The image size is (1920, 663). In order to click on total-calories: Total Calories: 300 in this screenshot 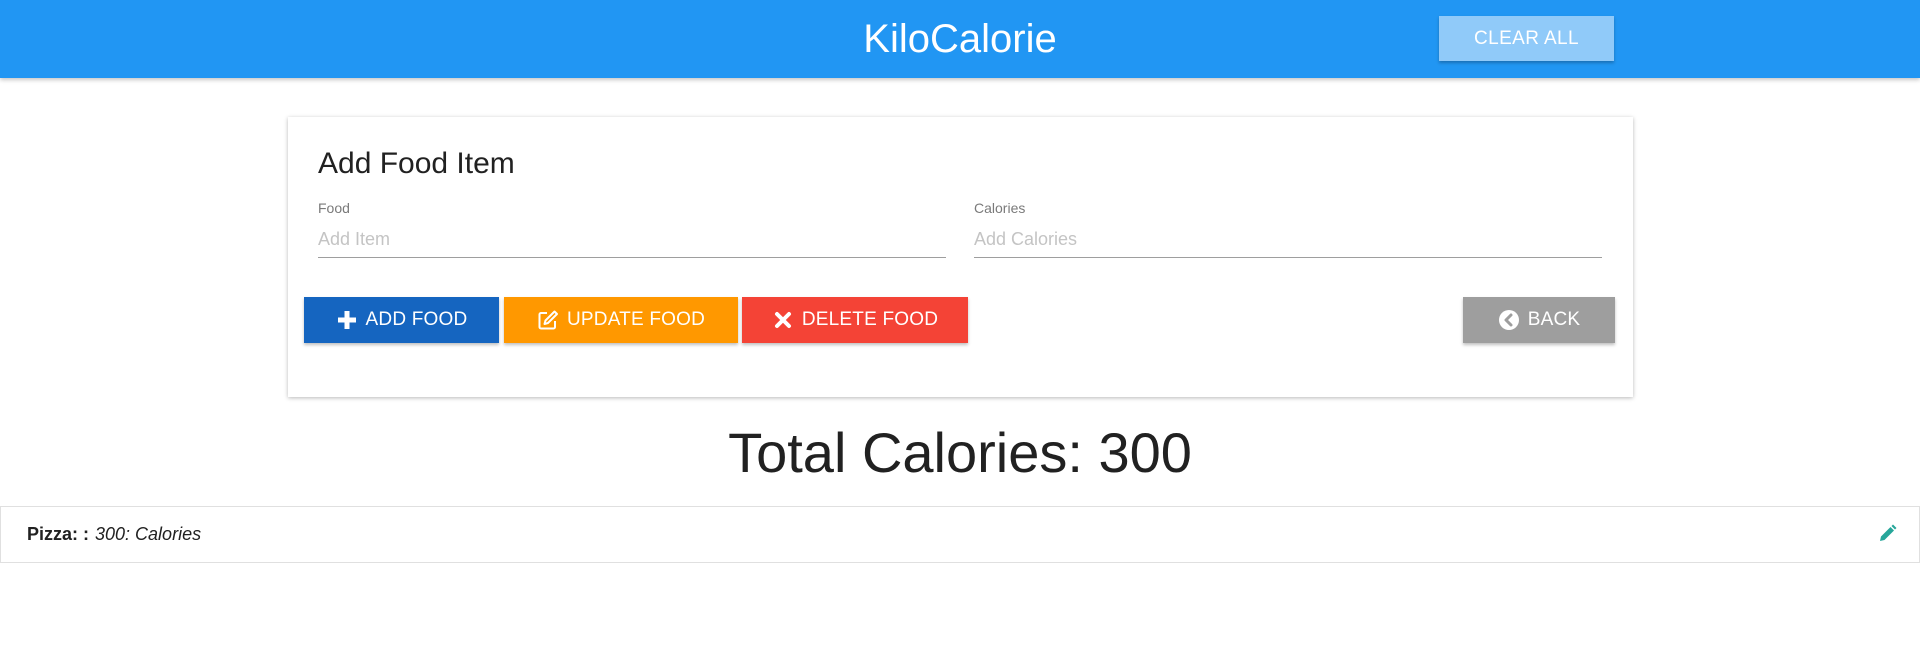, I will do `click(960, 452)`.